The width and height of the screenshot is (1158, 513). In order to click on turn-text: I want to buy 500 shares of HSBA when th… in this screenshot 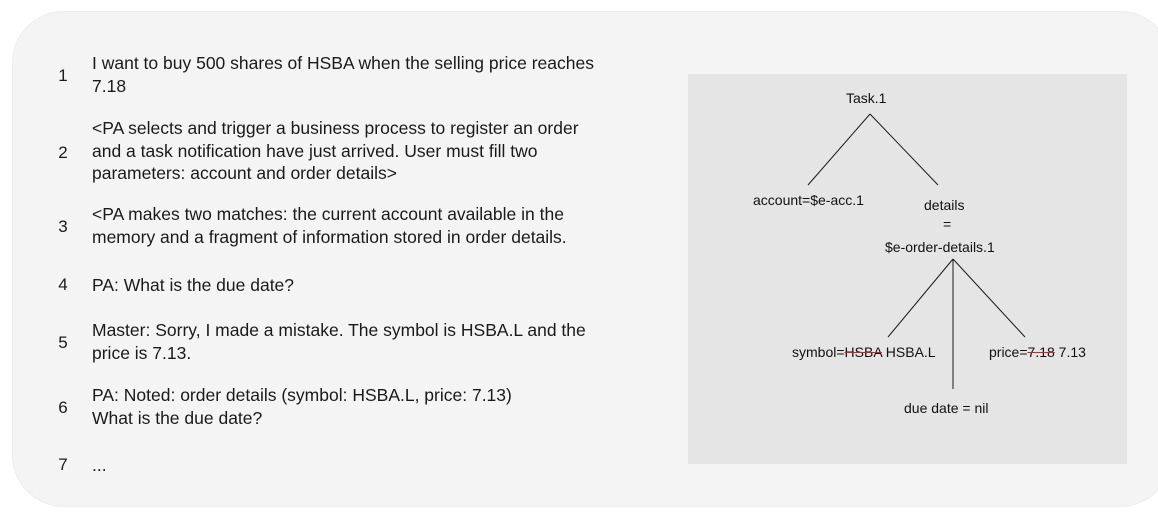, I will do `click(377, 74)`.